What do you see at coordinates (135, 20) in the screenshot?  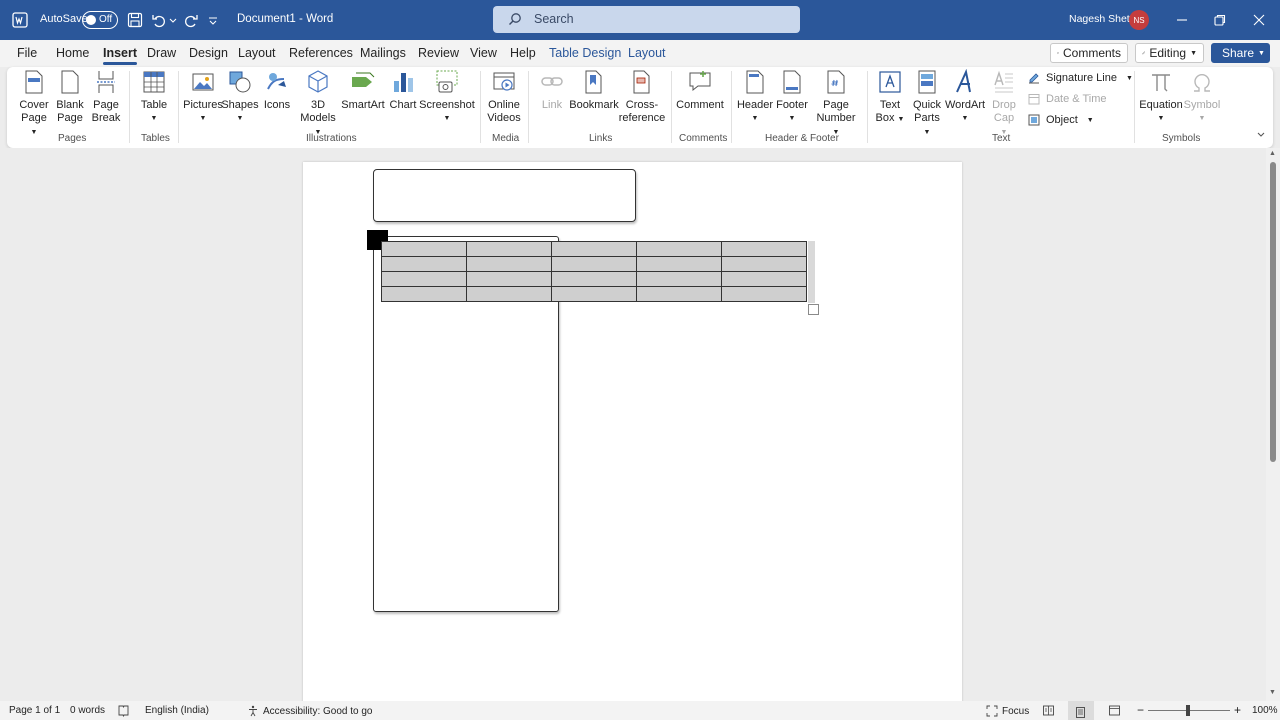 I see `save-icon` at bounding box center [135, 20].